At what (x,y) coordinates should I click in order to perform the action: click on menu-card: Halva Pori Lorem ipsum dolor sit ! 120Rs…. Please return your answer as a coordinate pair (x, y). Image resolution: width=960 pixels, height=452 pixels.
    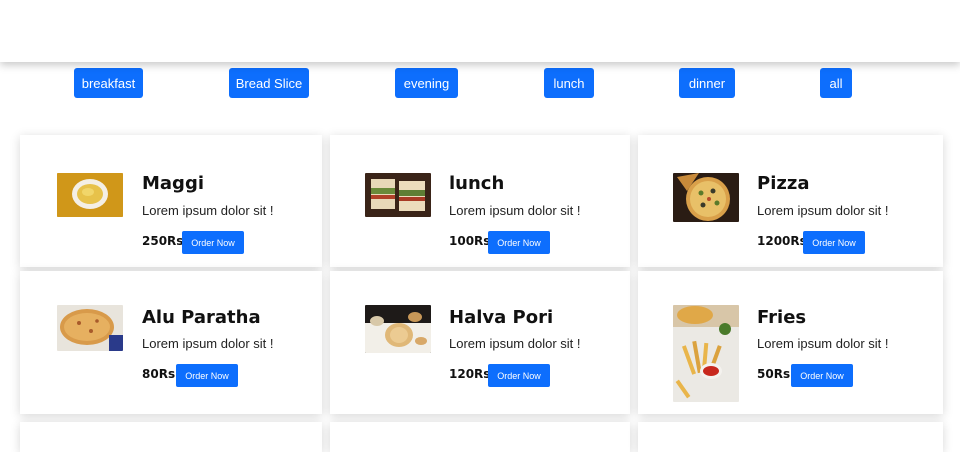
    Looking at the image, I should click on (480, 342).